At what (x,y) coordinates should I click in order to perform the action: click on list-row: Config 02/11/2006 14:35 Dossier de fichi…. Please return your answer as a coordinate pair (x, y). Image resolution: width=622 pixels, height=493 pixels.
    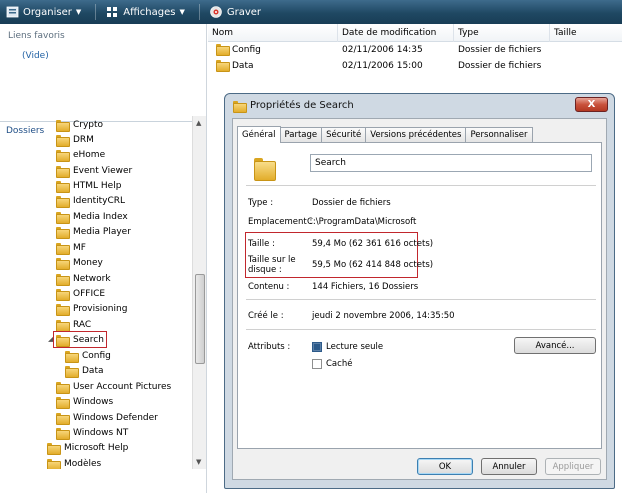
    Looking at the image, I should click on (415, 50).